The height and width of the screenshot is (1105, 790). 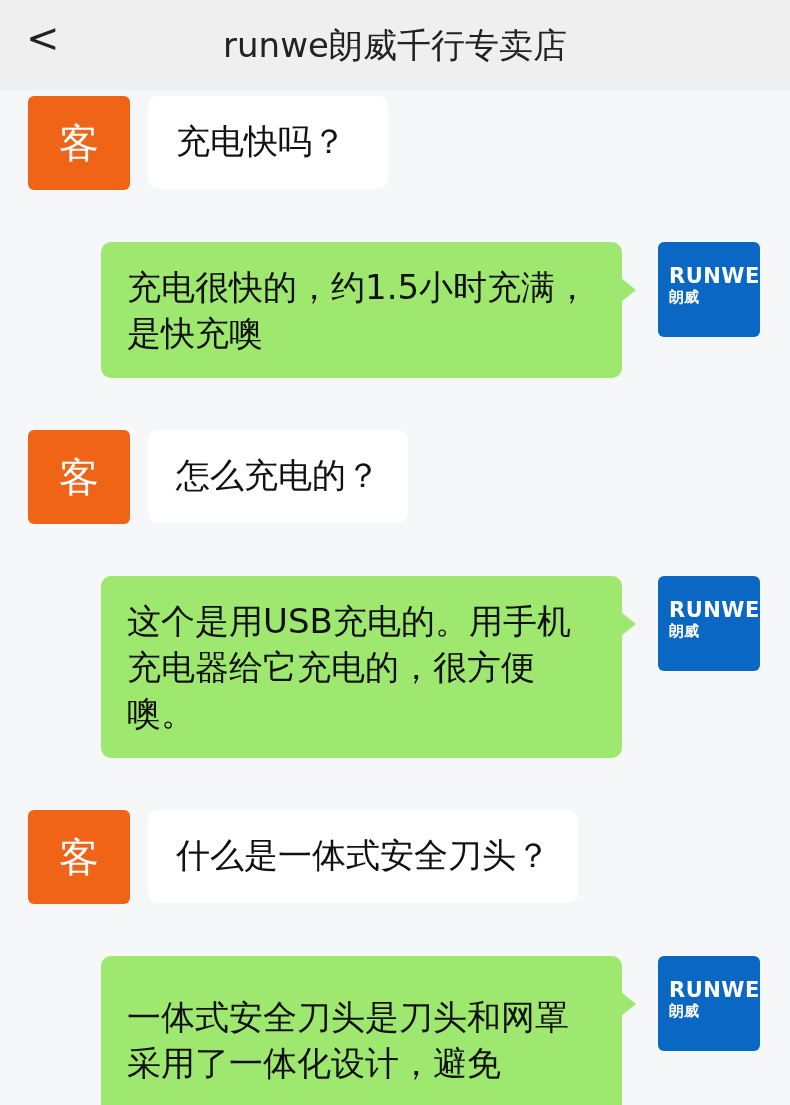 What do you see at coordinates (43, 38) in the screenshot?
I see `back-button: <` at bounding box center [43, 38].